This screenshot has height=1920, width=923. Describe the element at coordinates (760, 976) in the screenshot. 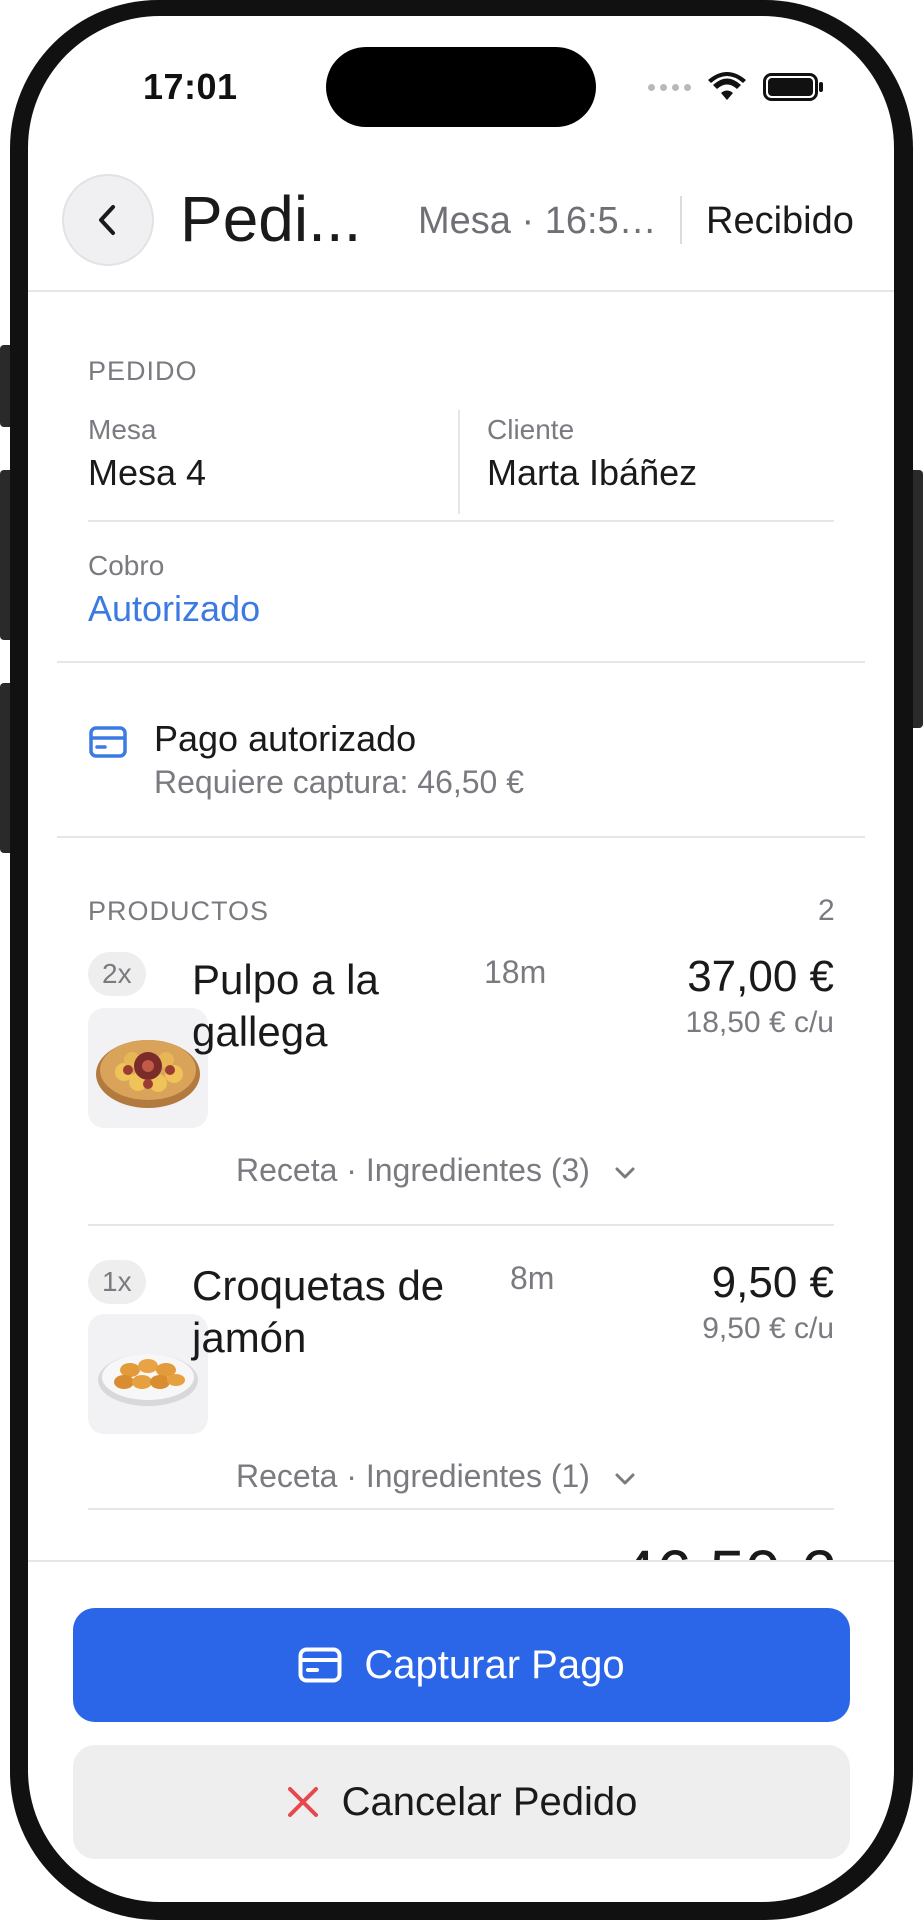

I see `product-total: 37,00 €` at that location.